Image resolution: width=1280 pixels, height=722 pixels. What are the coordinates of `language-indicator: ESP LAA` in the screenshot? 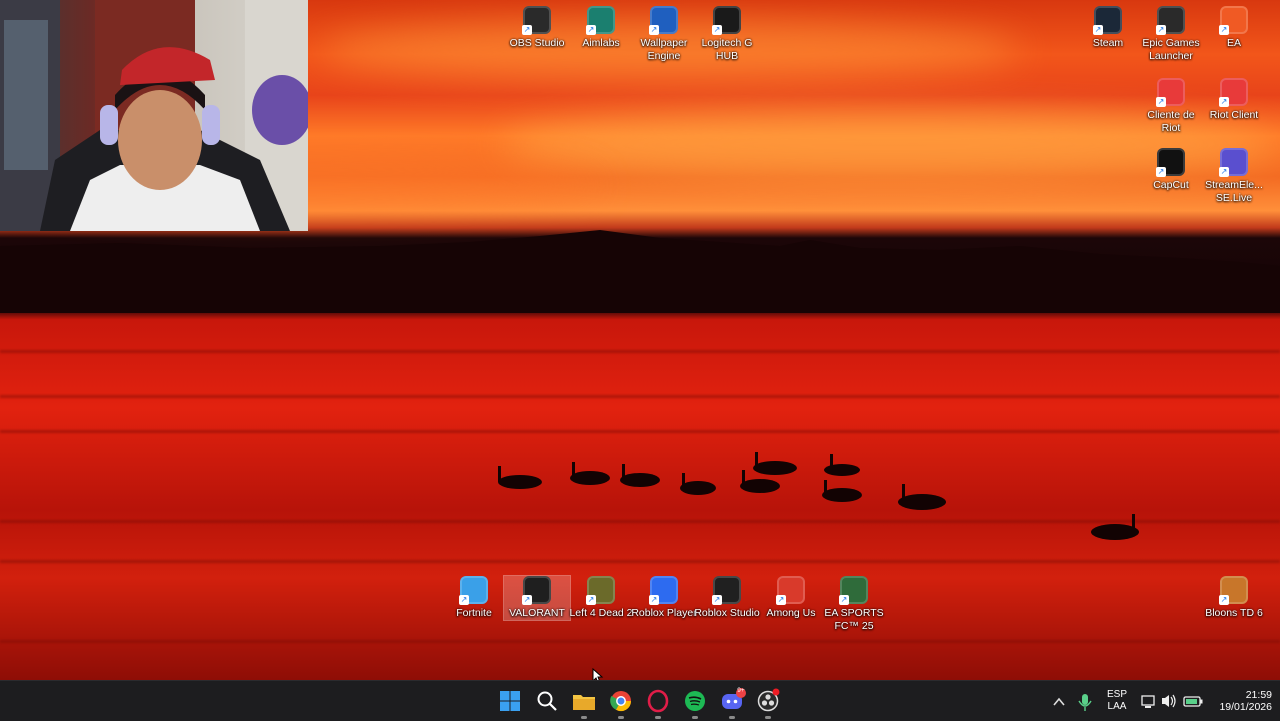 It's located at (1117, 701).